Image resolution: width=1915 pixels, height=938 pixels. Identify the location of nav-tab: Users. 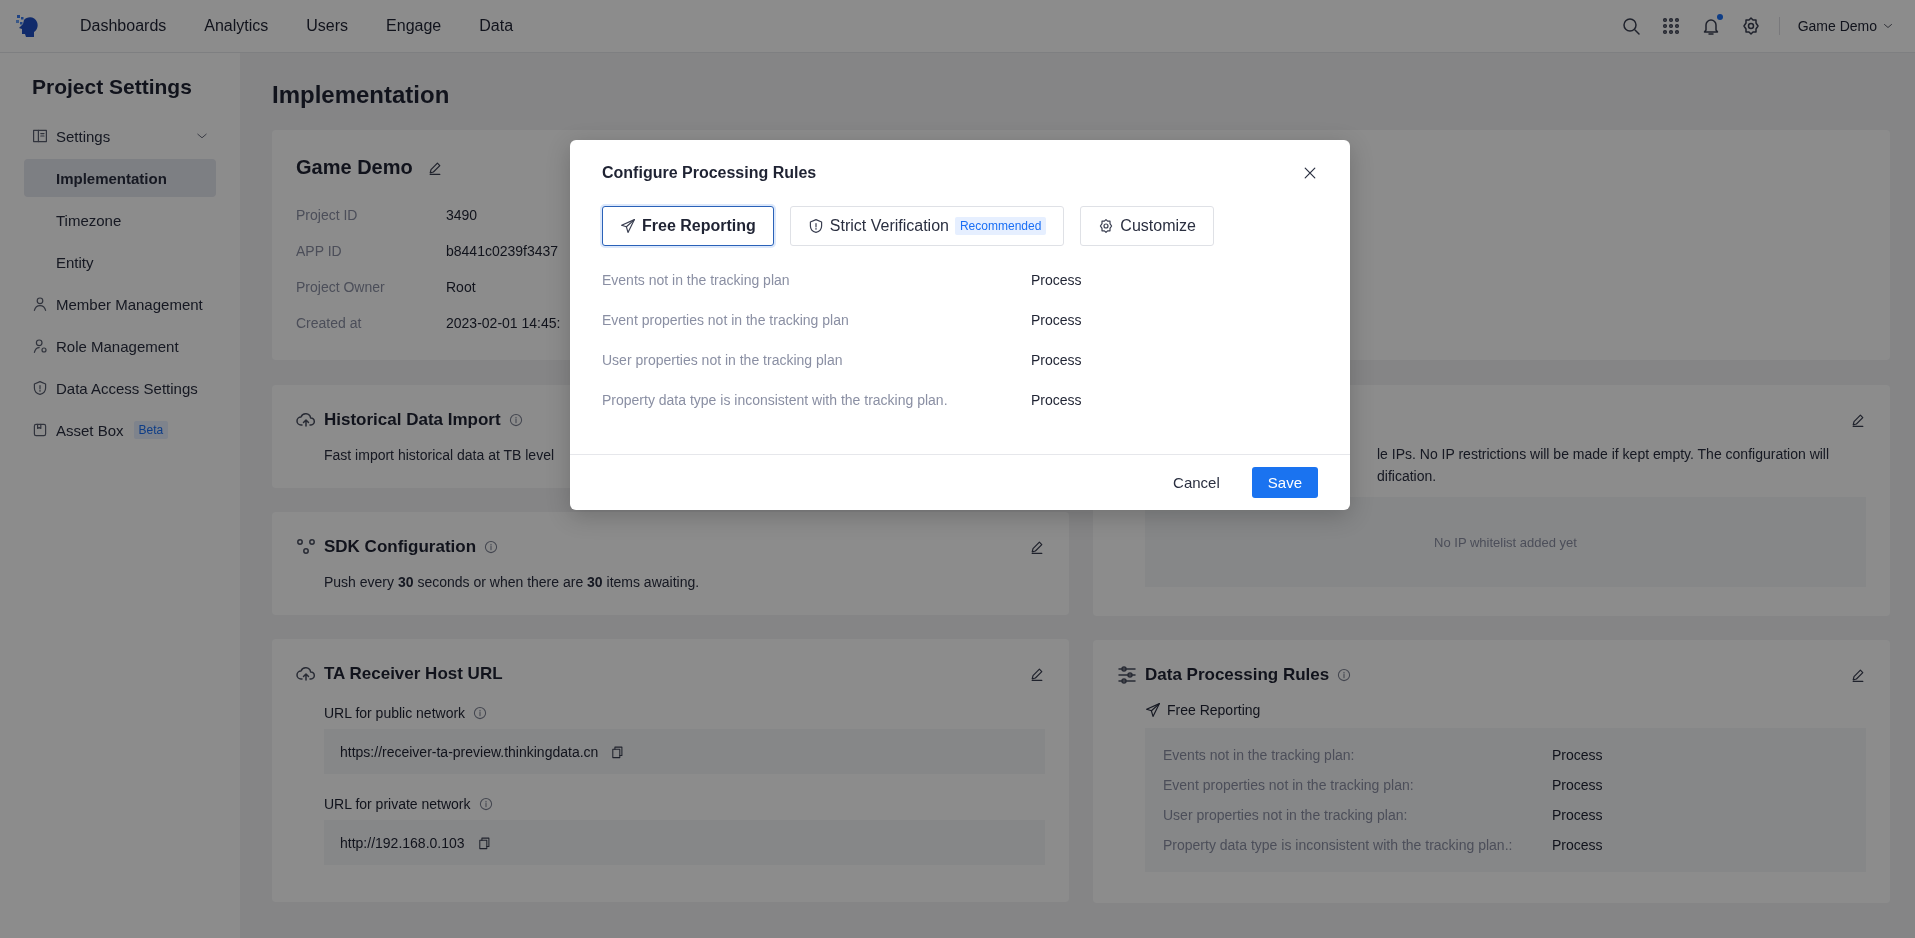
(327, 26).